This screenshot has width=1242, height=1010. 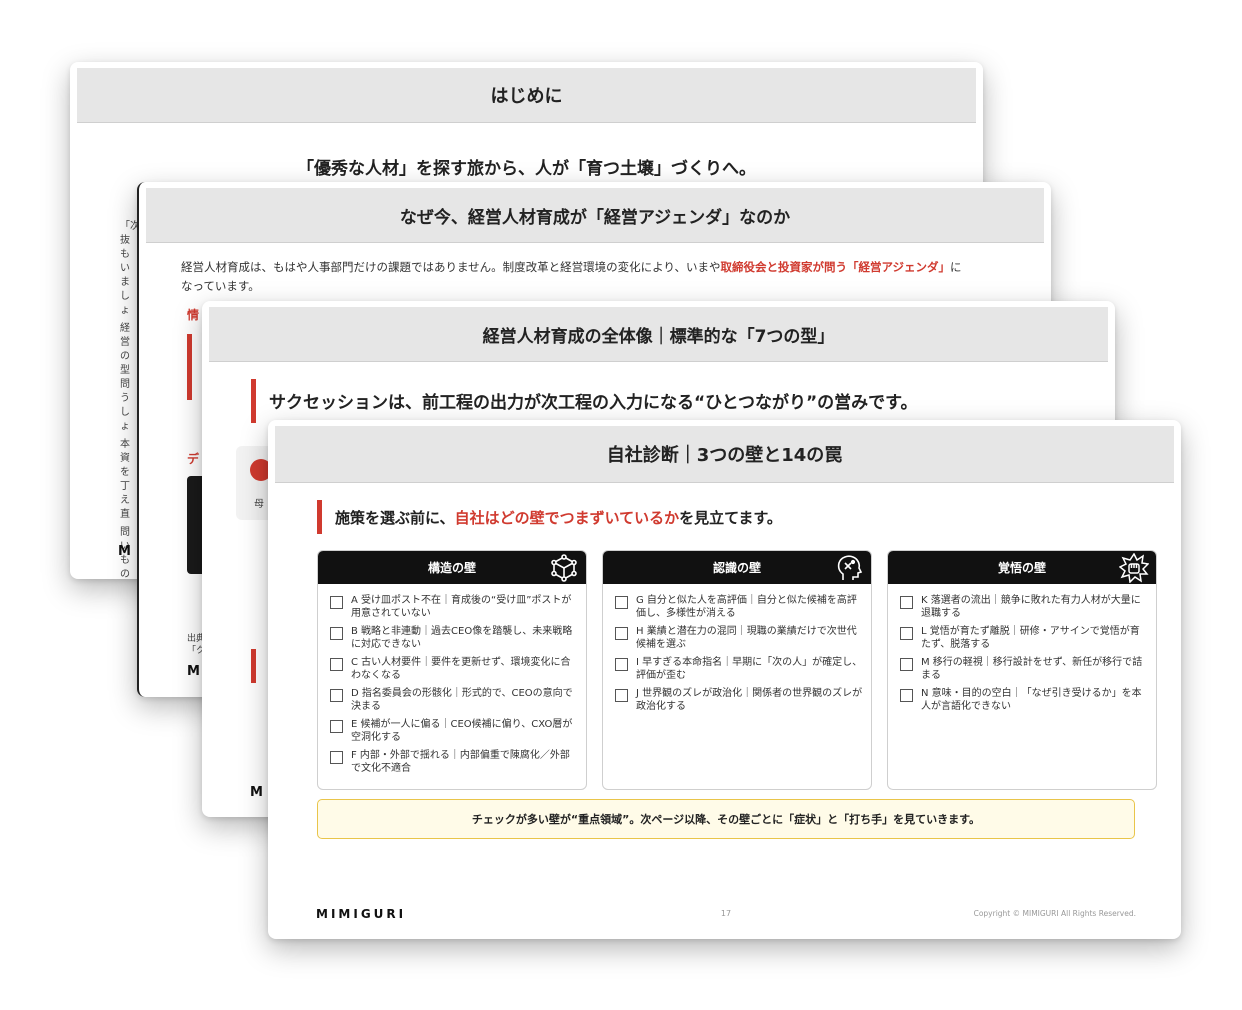 I want to click on checklist-item: M 移行の軽視｜移行設計をせず、新任が移行で詰まる, so click(x=1024, y=669).